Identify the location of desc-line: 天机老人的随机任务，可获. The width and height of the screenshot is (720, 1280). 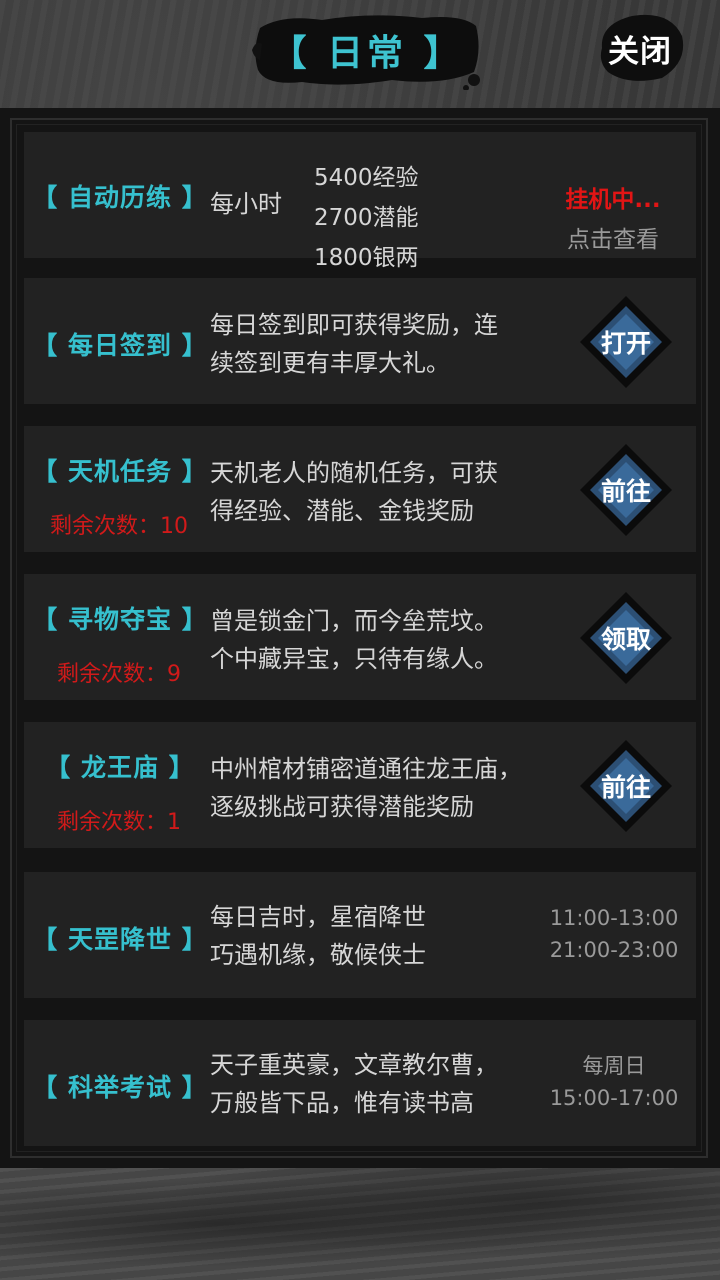
(354, 473).